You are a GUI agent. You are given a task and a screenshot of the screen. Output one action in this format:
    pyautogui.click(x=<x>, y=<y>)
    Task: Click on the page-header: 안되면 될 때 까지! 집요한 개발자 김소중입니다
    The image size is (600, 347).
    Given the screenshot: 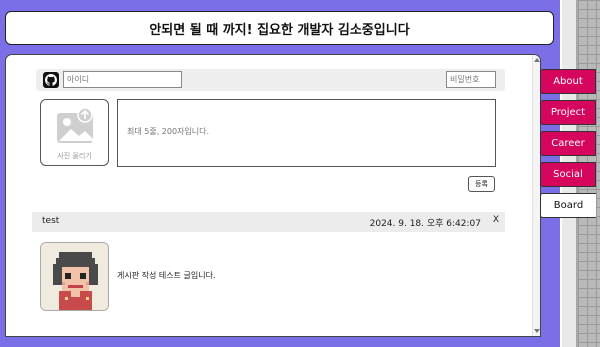 What is the action you would take?
    pyautogui.click(x=279, y=28)
    